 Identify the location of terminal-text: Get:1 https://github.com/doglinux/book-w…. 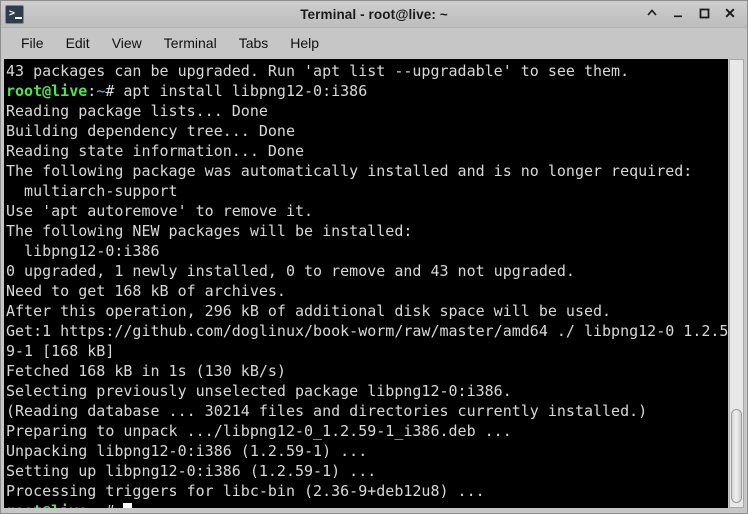
(367, 331).